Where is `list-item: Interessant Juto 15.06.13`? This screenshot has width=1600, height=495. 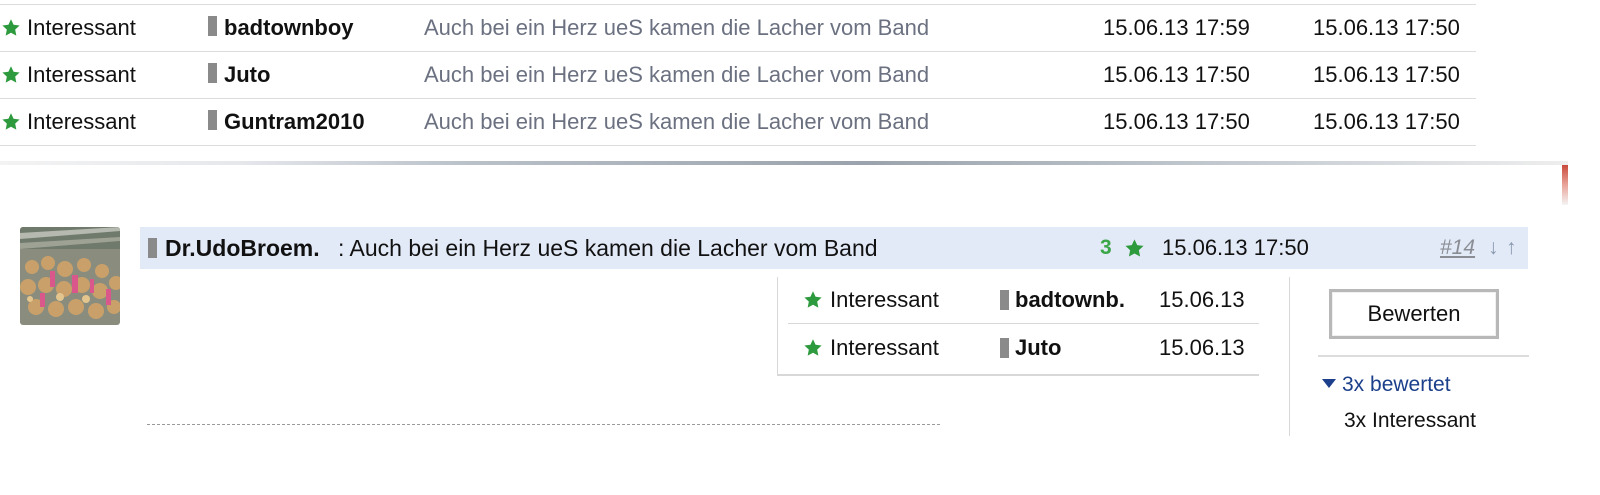 list-item: Interessant Juto 15.06.13 is located at coordinates (1023, 348).